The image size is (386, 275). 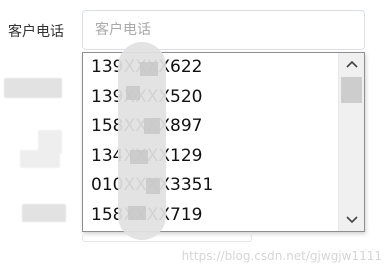 I want to click on chevron-down-icon, so click(x=352, y=220).